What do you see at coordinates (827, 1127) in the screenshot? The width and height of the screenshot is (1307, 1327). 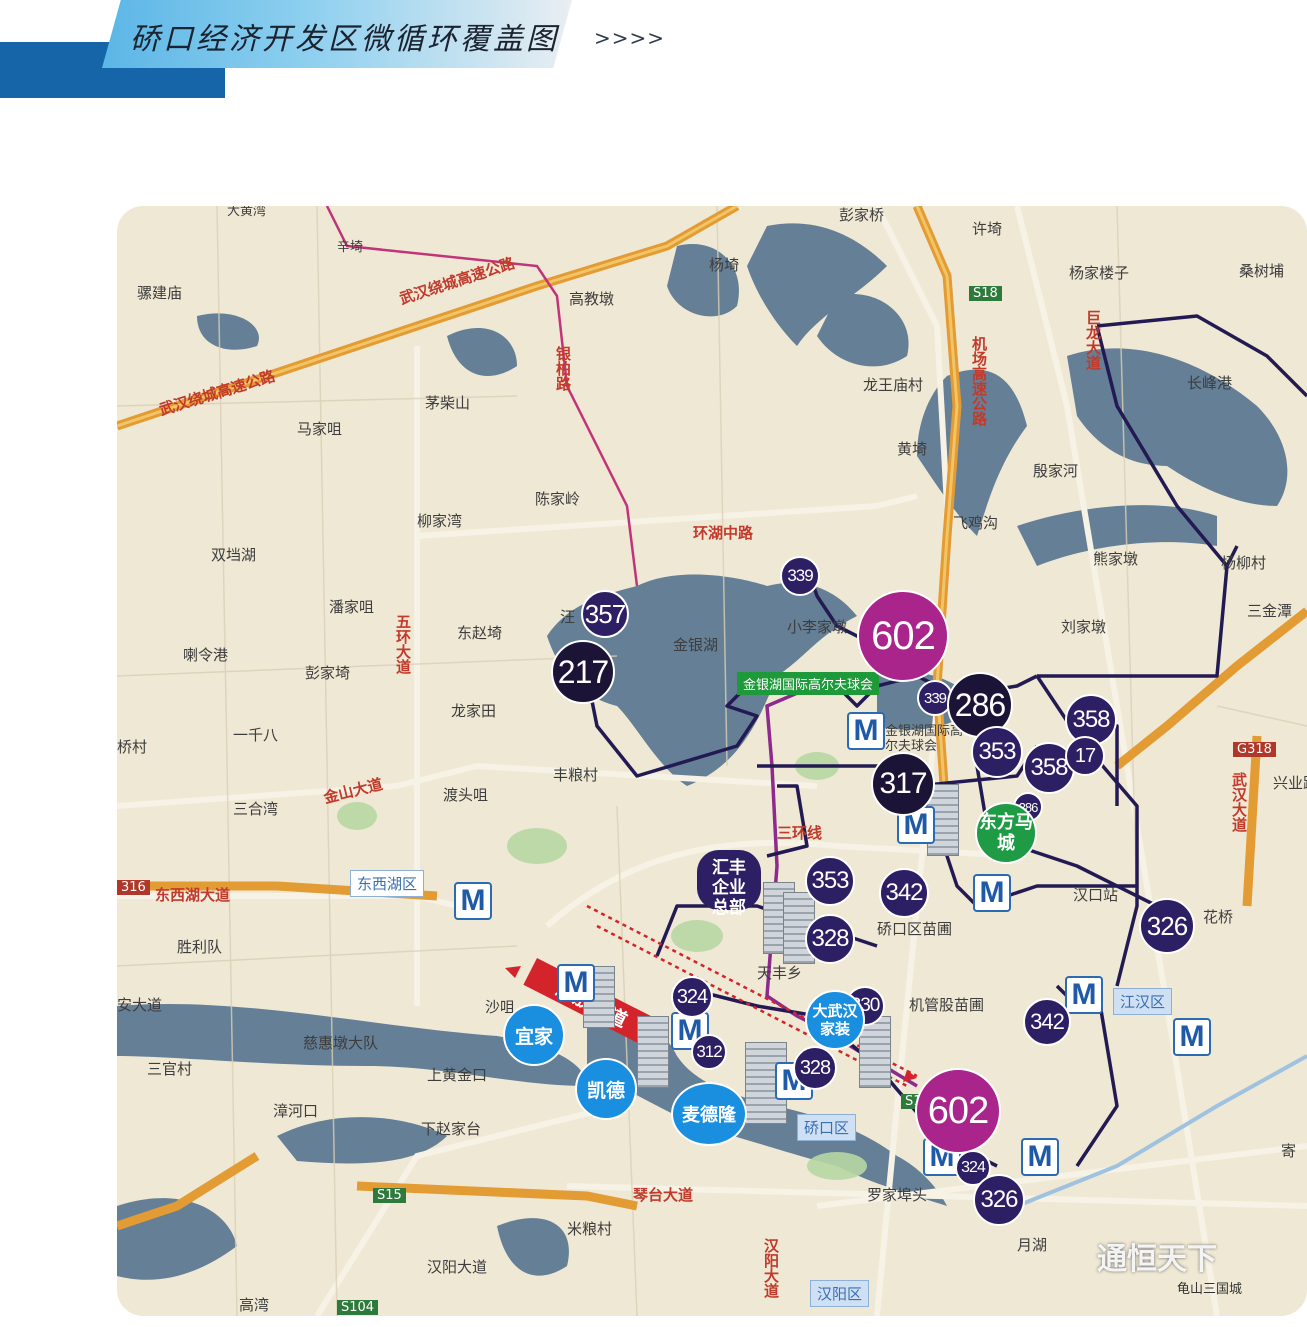 I see `district-label: 硚口区` at bounding box center [827, 1127].